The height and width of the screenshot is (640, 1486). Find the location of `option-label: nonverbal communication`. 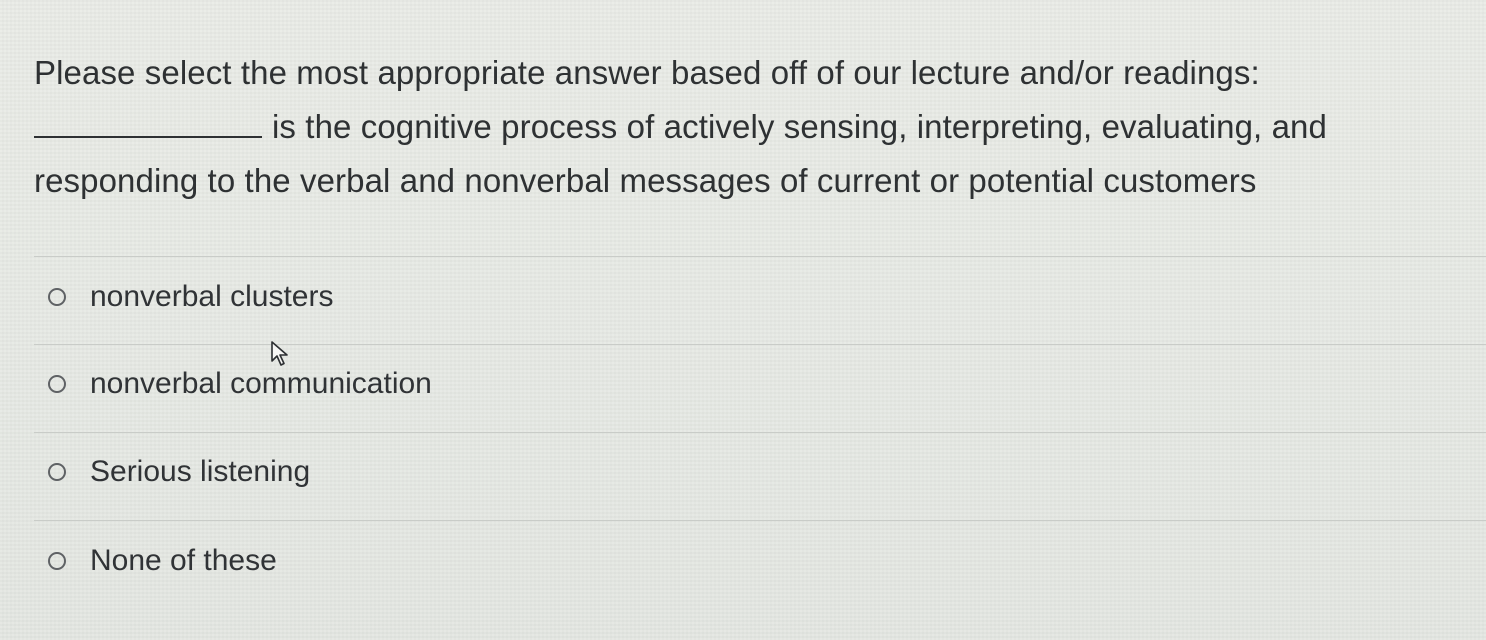

option-label: nonverbal communication is located at coordinates (261, 383).